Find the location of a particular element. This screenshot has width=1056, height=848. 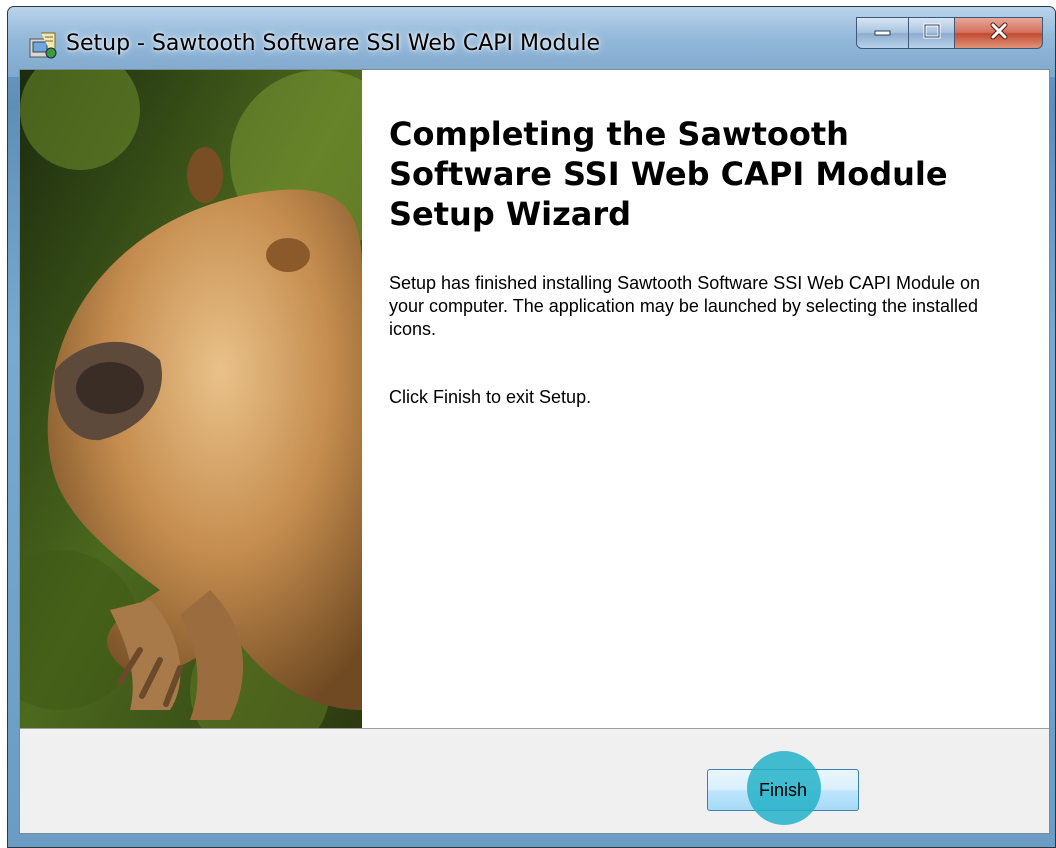

minimize-button is located at coordinates (882, 33).